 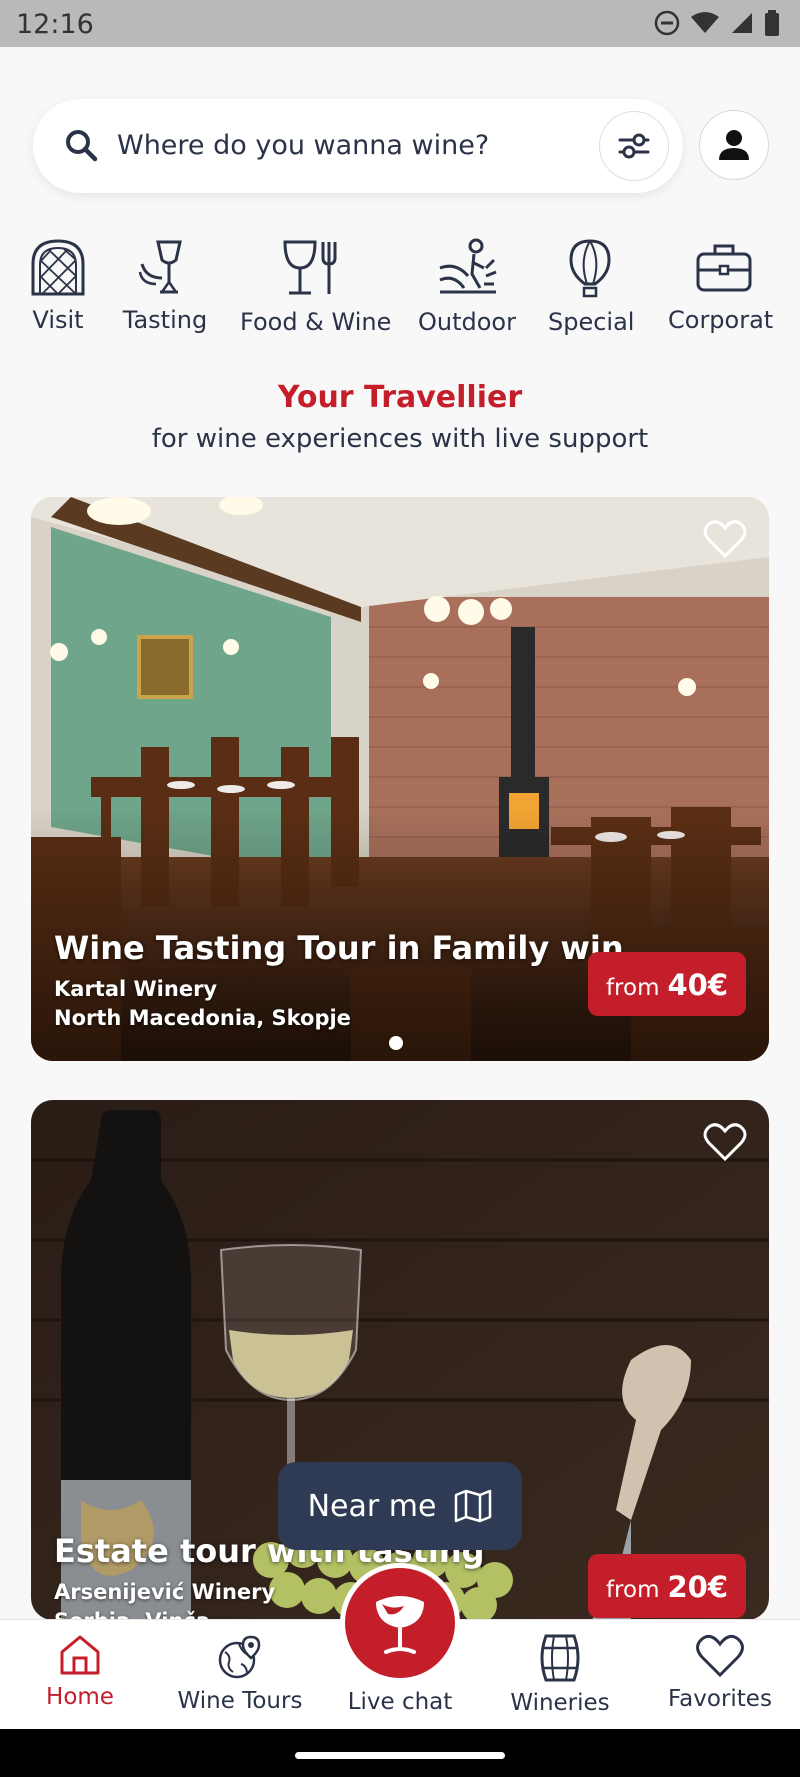 I want to click on status-icons, so click(x=717, y=23).